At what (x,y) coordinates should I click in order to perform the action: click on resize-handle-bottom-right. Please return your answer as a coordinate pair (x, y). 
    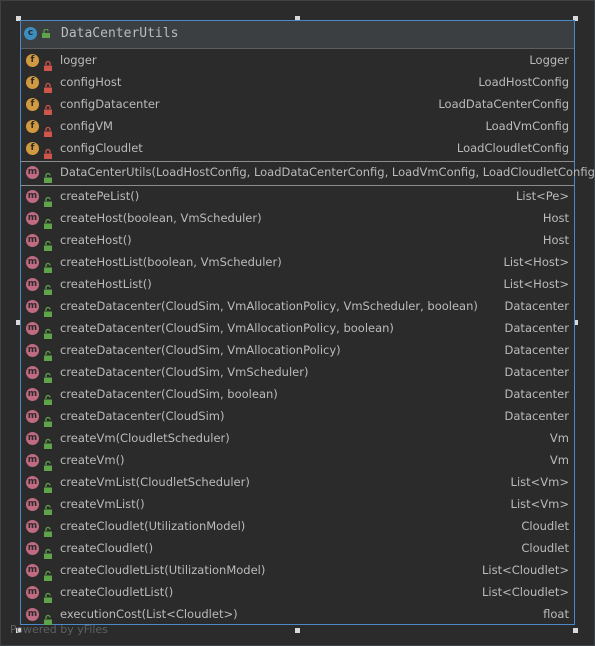
    Looking at the image, I should click on (575, 630).